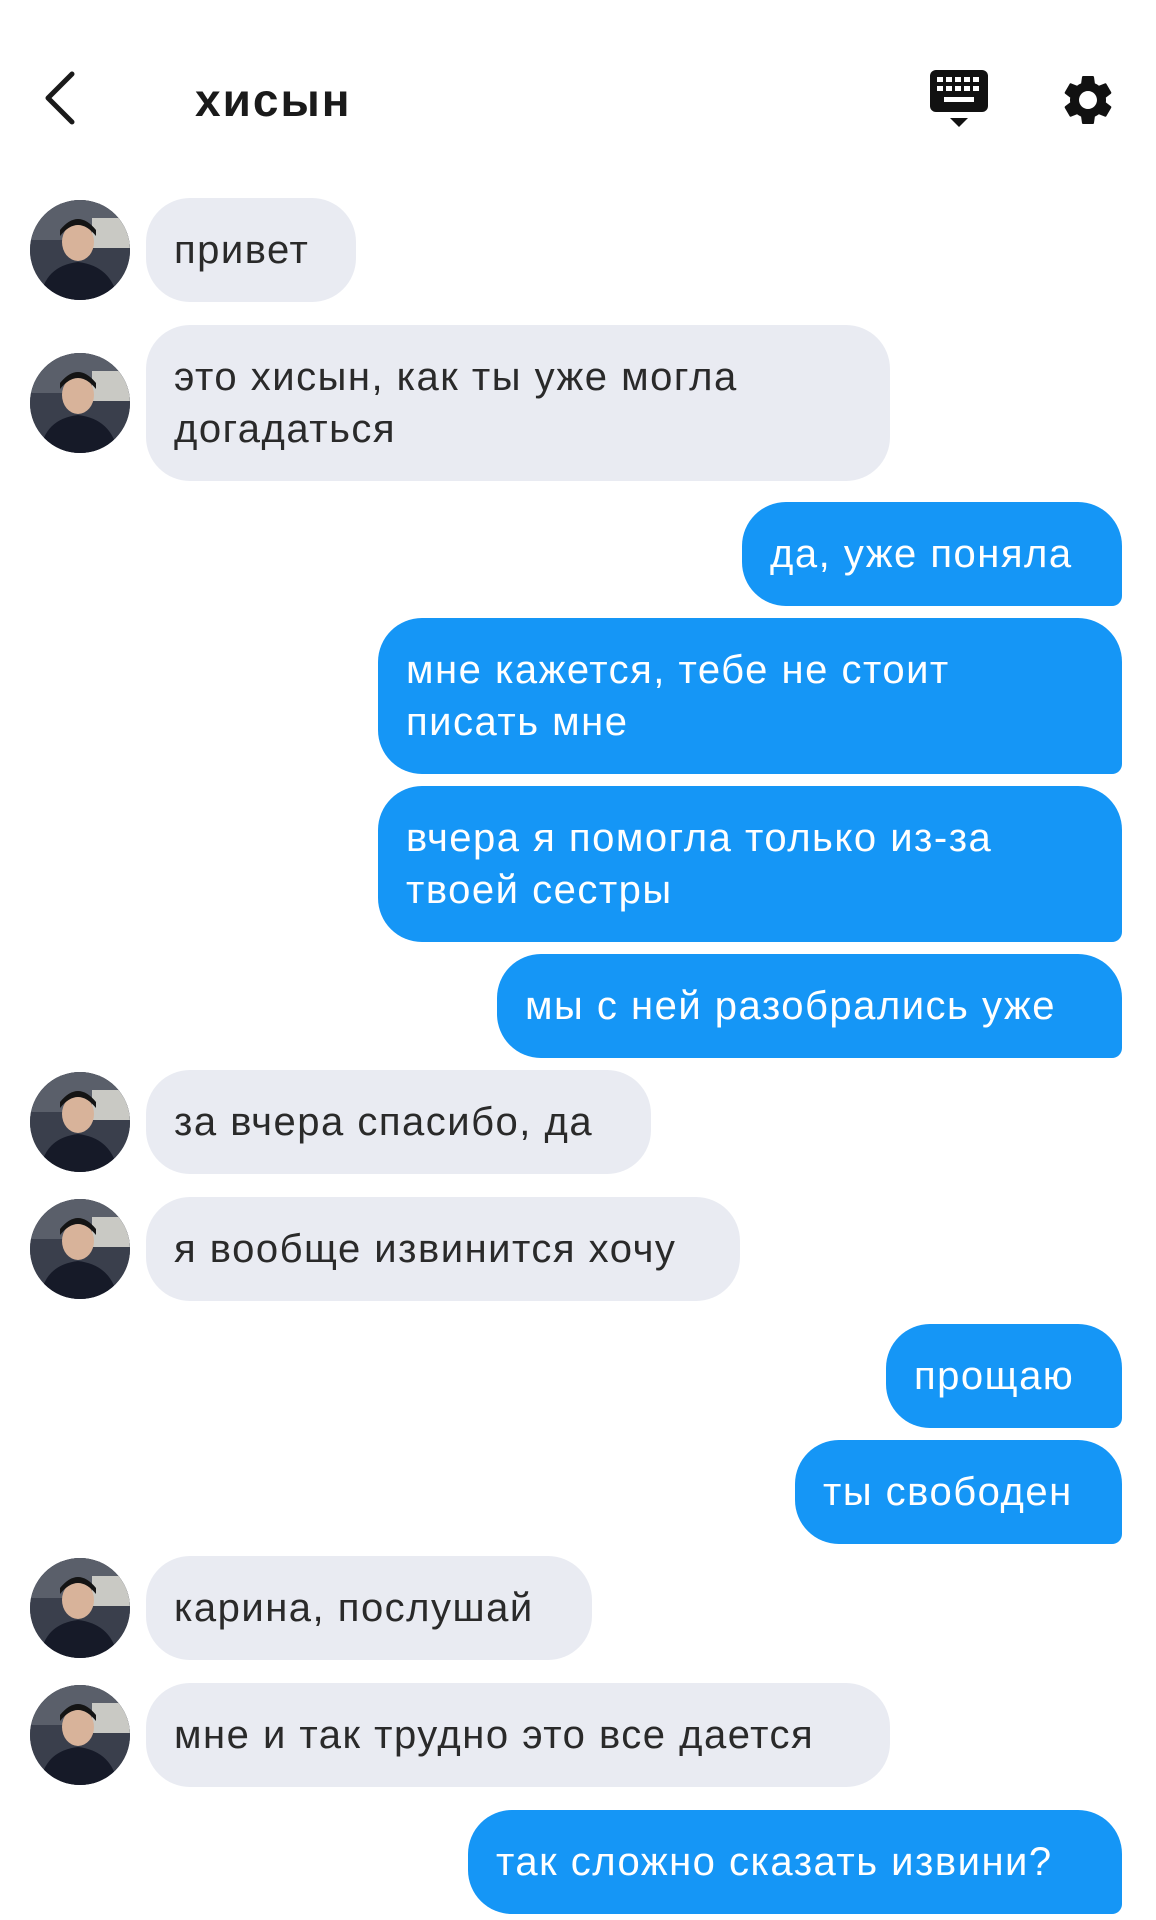 The width and height of the screenshot is (1156, 1920). I want to click on outgoing-message-bubble: мне кажется, тебе не стоит писать мне, so click(750, 696).